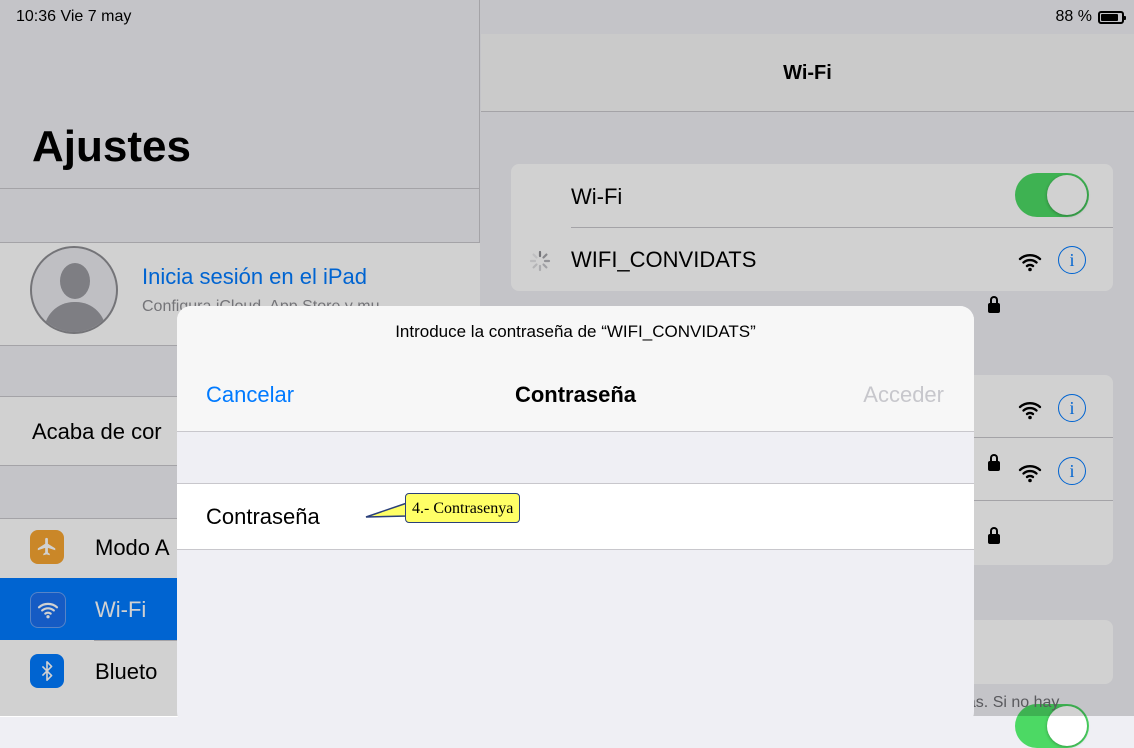  I want to click on password-label: Contraseña, so click(263, 516).